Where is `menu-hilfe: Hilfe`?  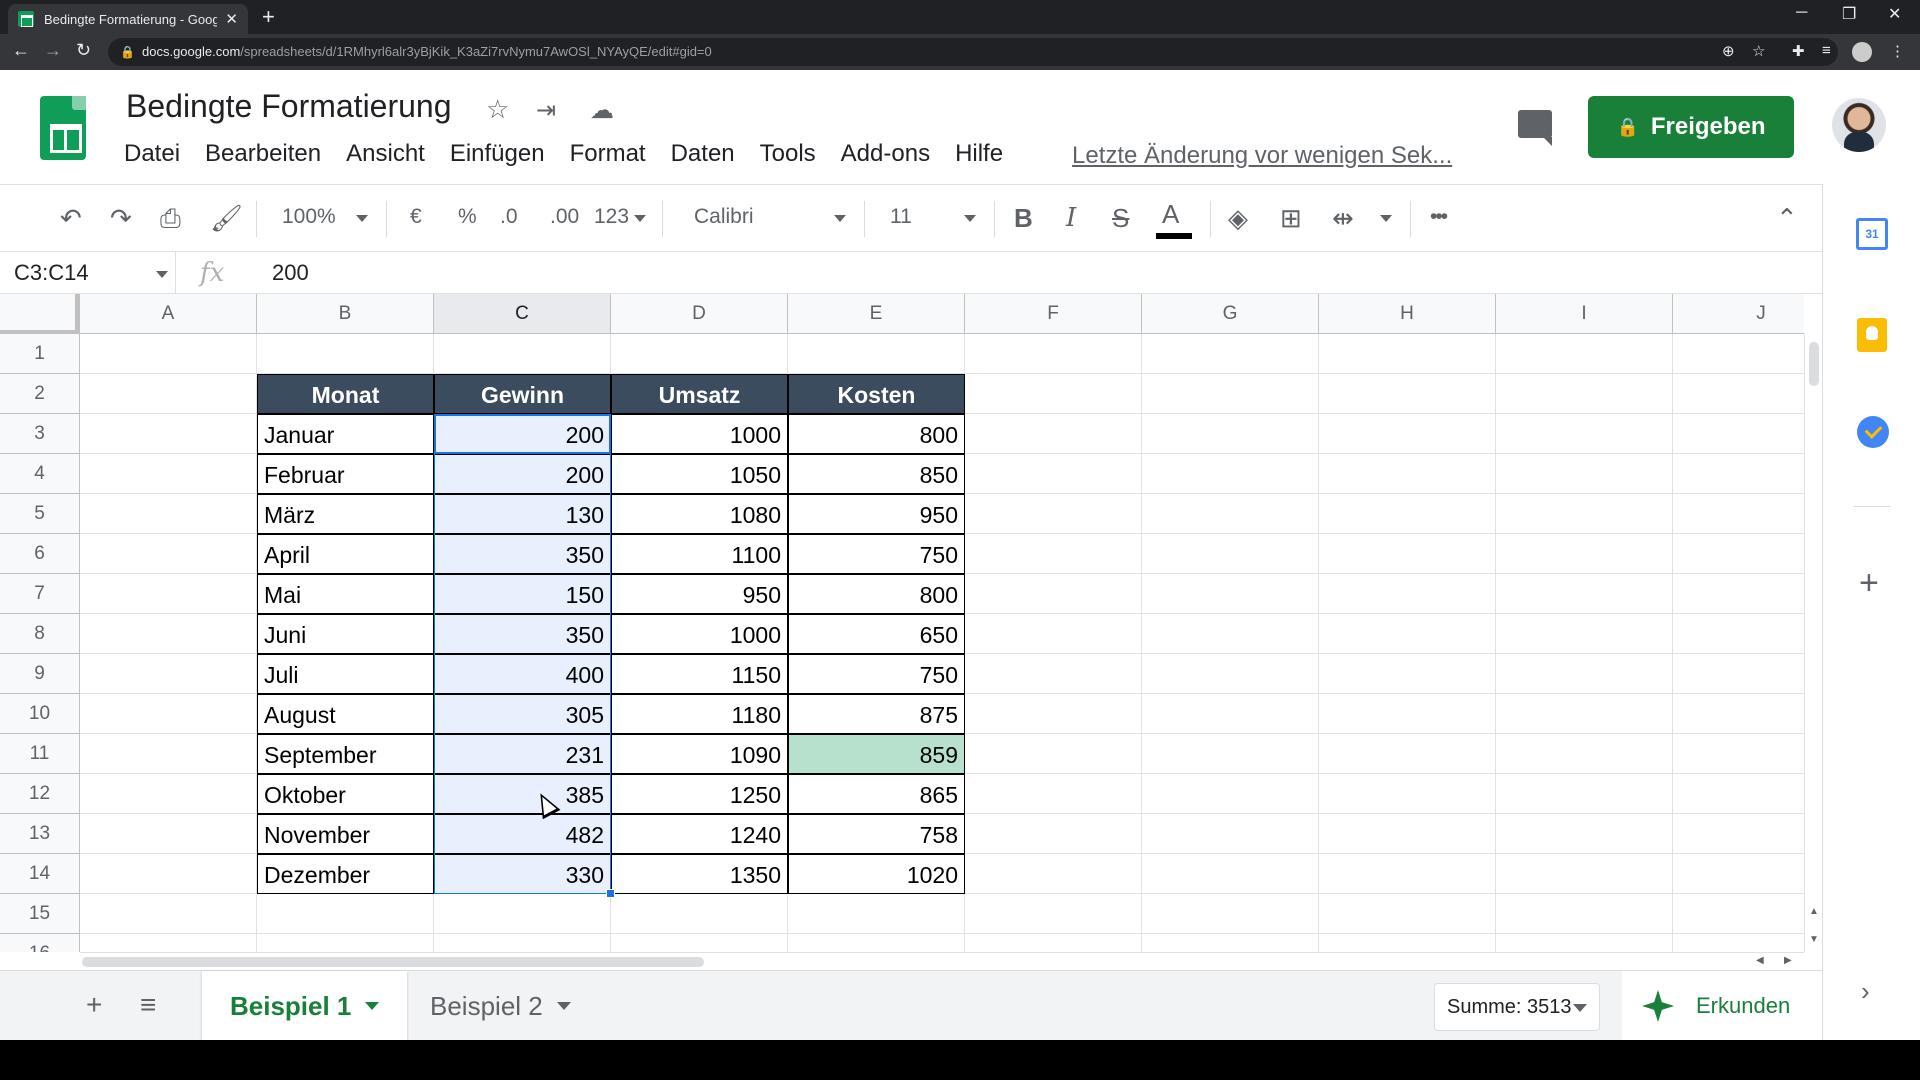 menu-hilfe: Hilfe is located at coordinates (979, 154).